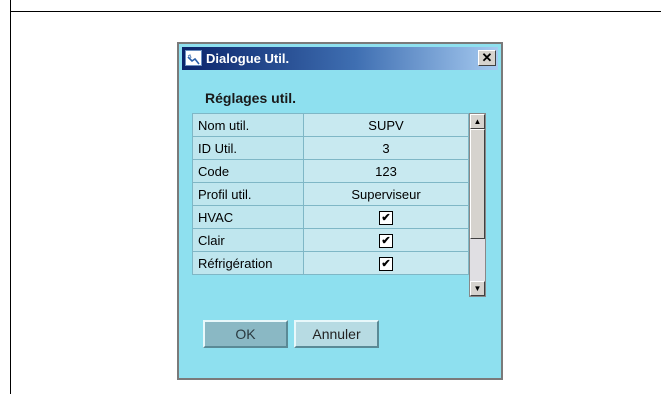 Image resolution: width=661 pixels, height=394 pixels. I want to click on username-value: SUPV, so click(386, 125).